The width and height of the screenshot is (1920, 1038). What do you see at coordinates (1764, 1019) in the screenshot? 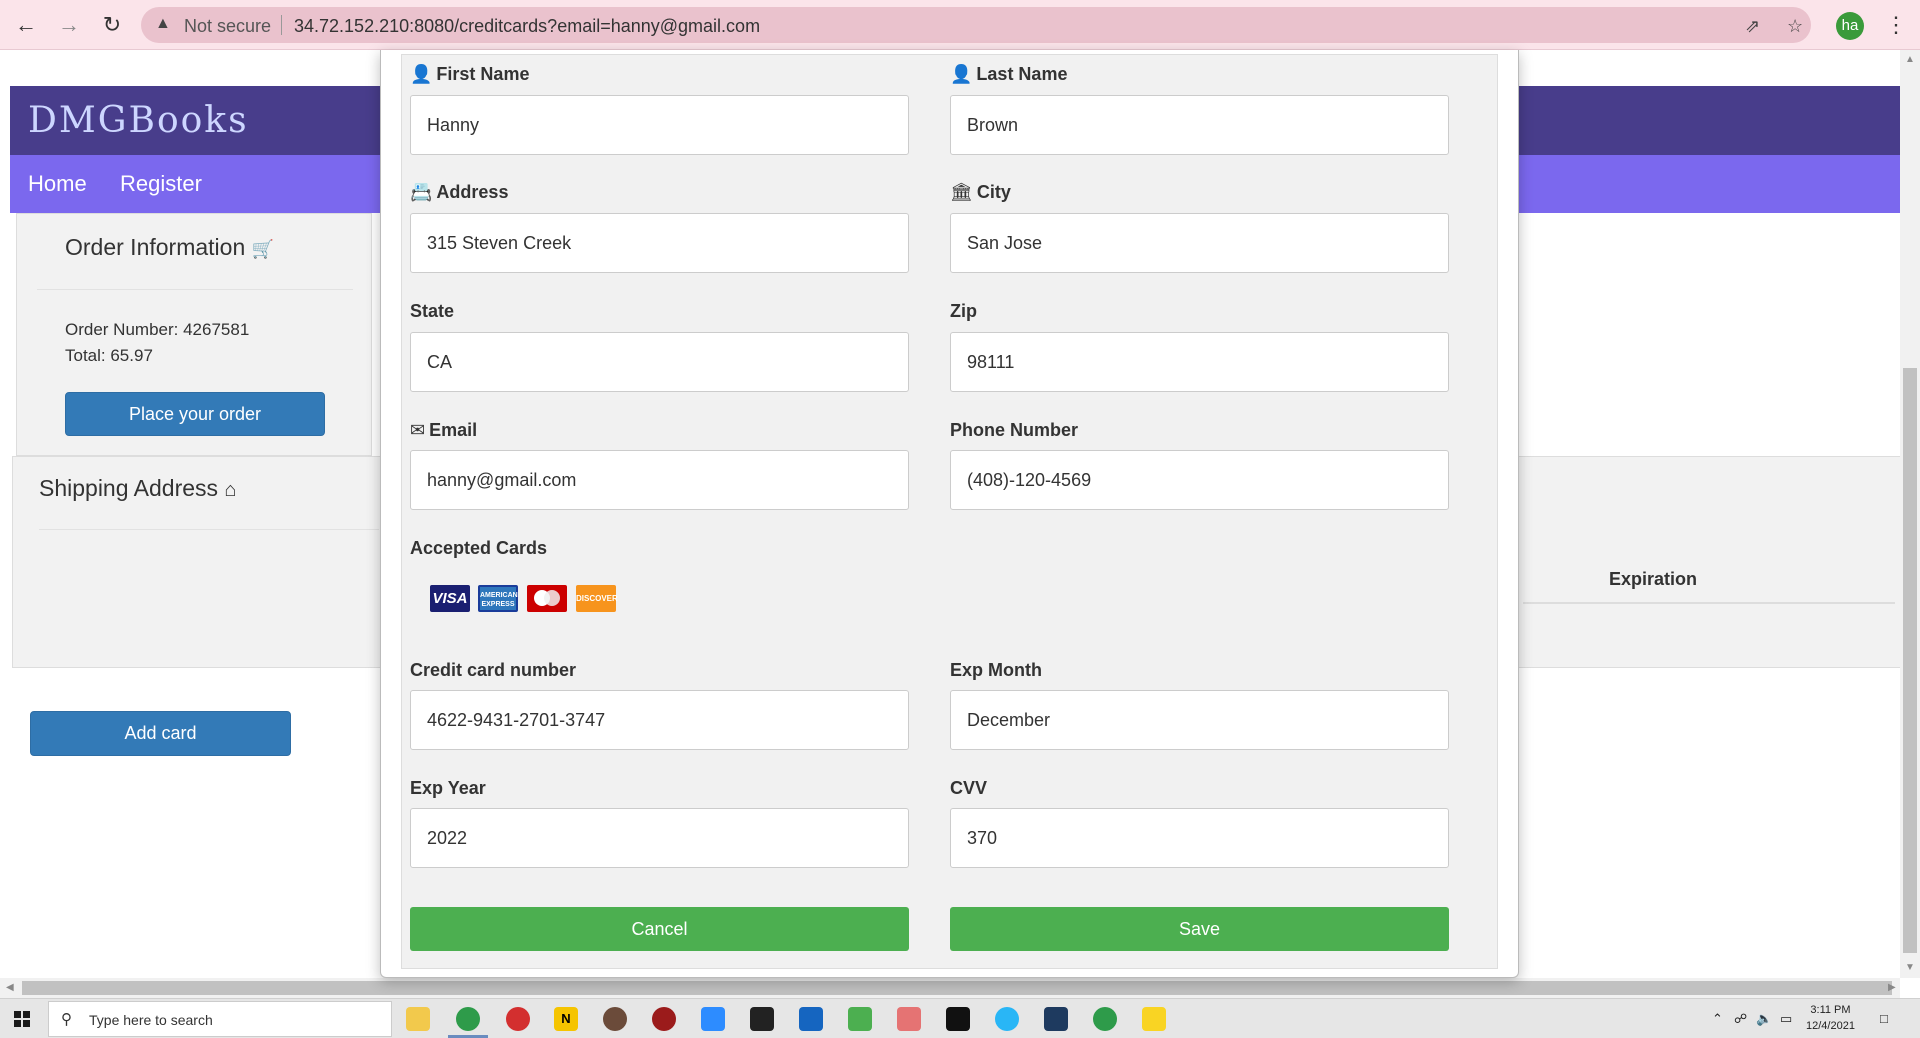
I see `volume-icon: 🔈` at bounding box center [1764, 1019].